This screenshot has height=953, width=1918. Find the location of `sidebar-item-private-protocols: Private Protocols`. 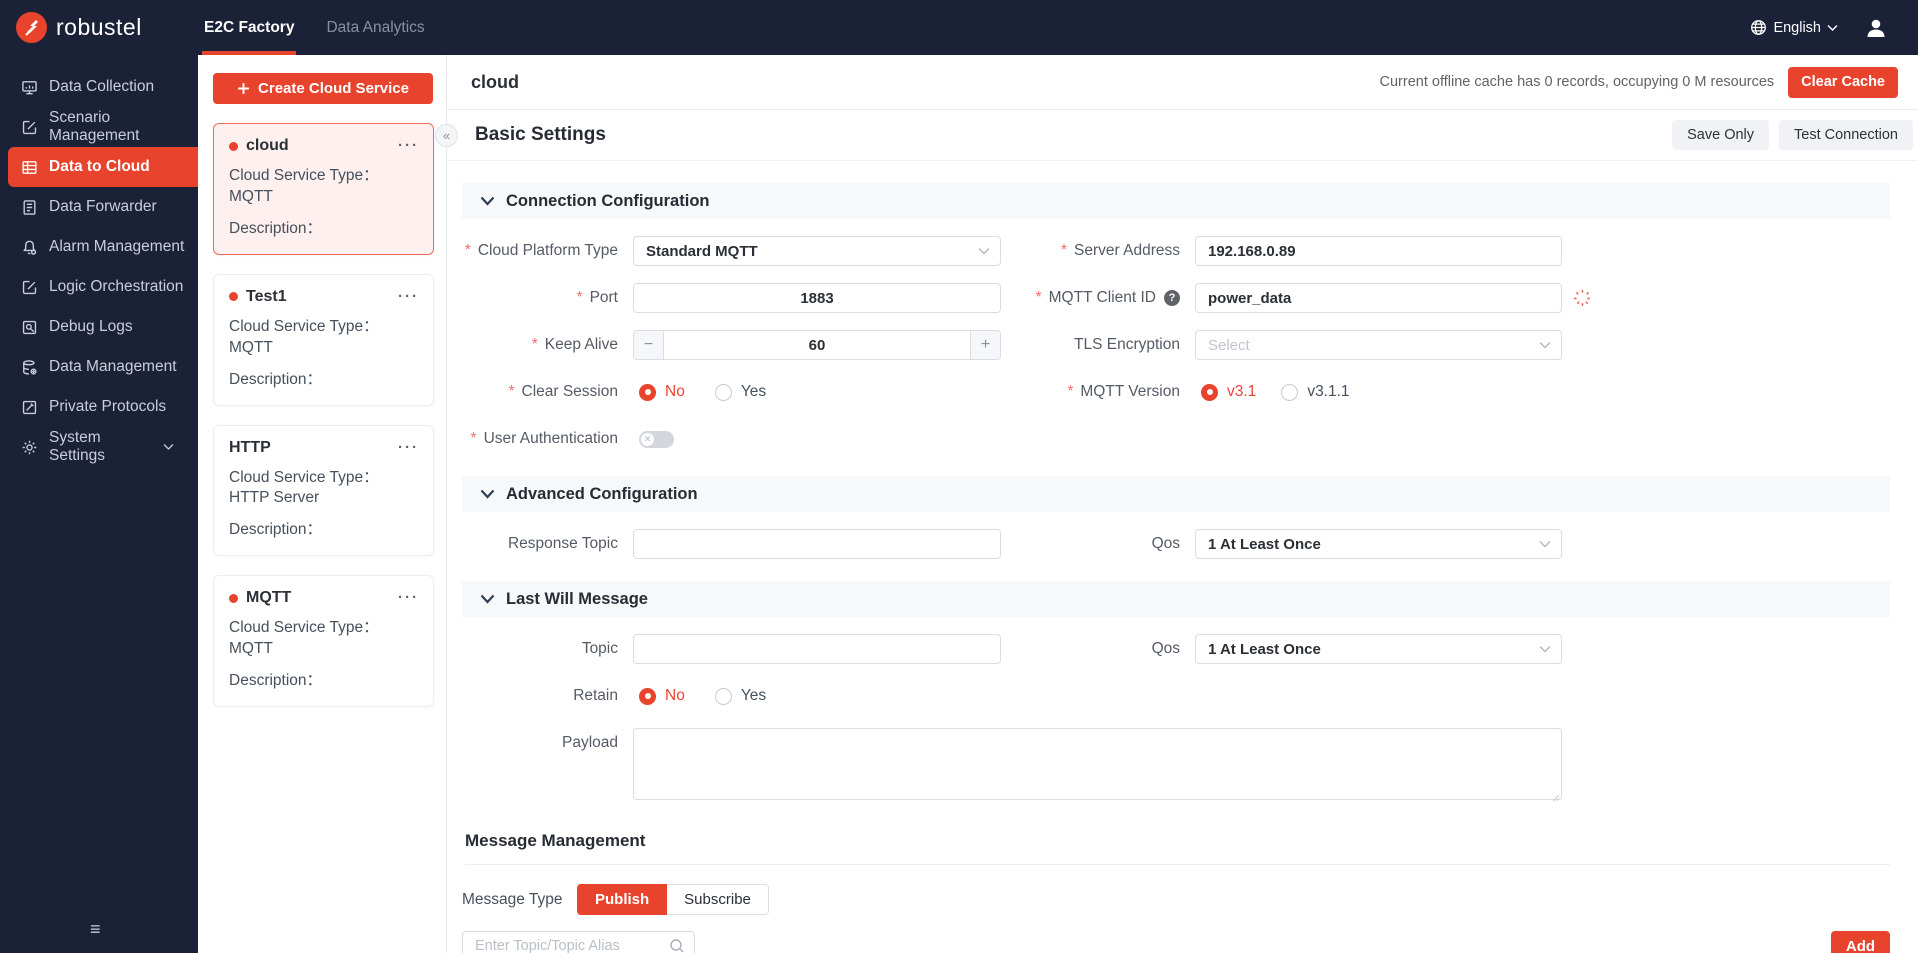

sidebar-item-private-protocols: Private Protocols is located at coordinates (99, 407).